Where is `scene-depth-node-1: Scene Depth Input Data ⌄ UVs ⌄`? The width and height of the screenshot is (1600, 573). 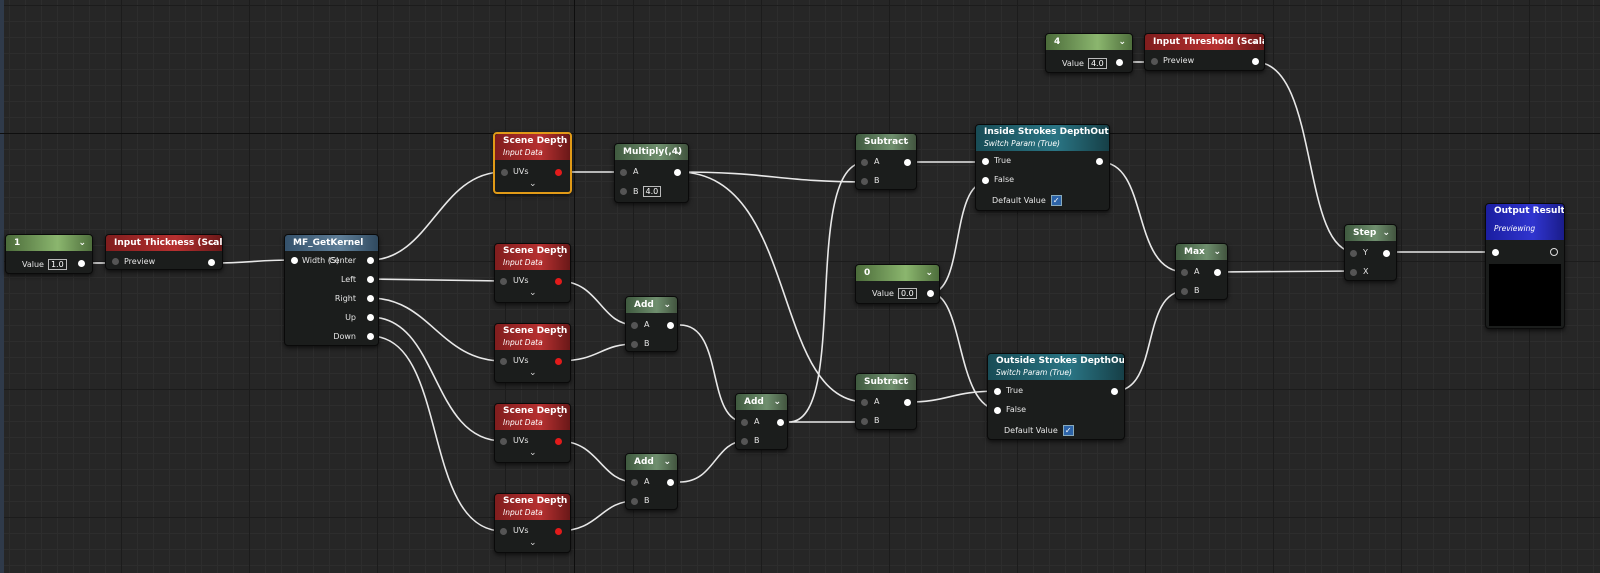 scene-depth-node-1: Scene Depth Input Data ⌄ UVs ⌄ is located at coordinates (532, 163).